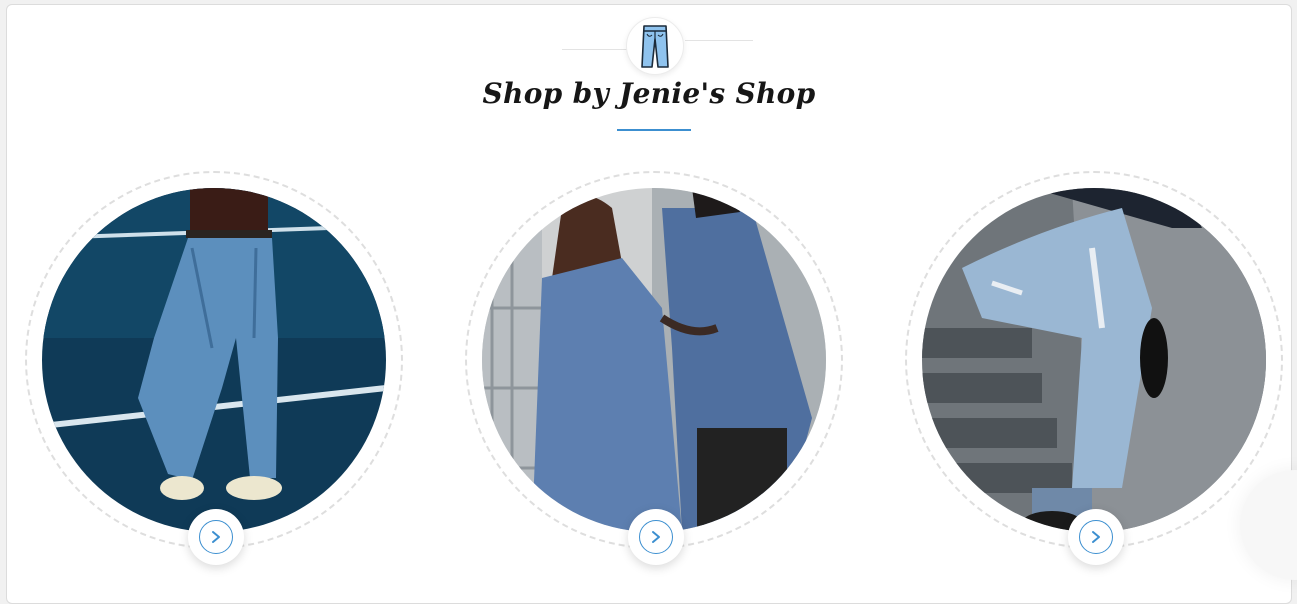 The height and width of the screenshot is (604, 1297). I want to click on header-divider-left, so click(596, 49).